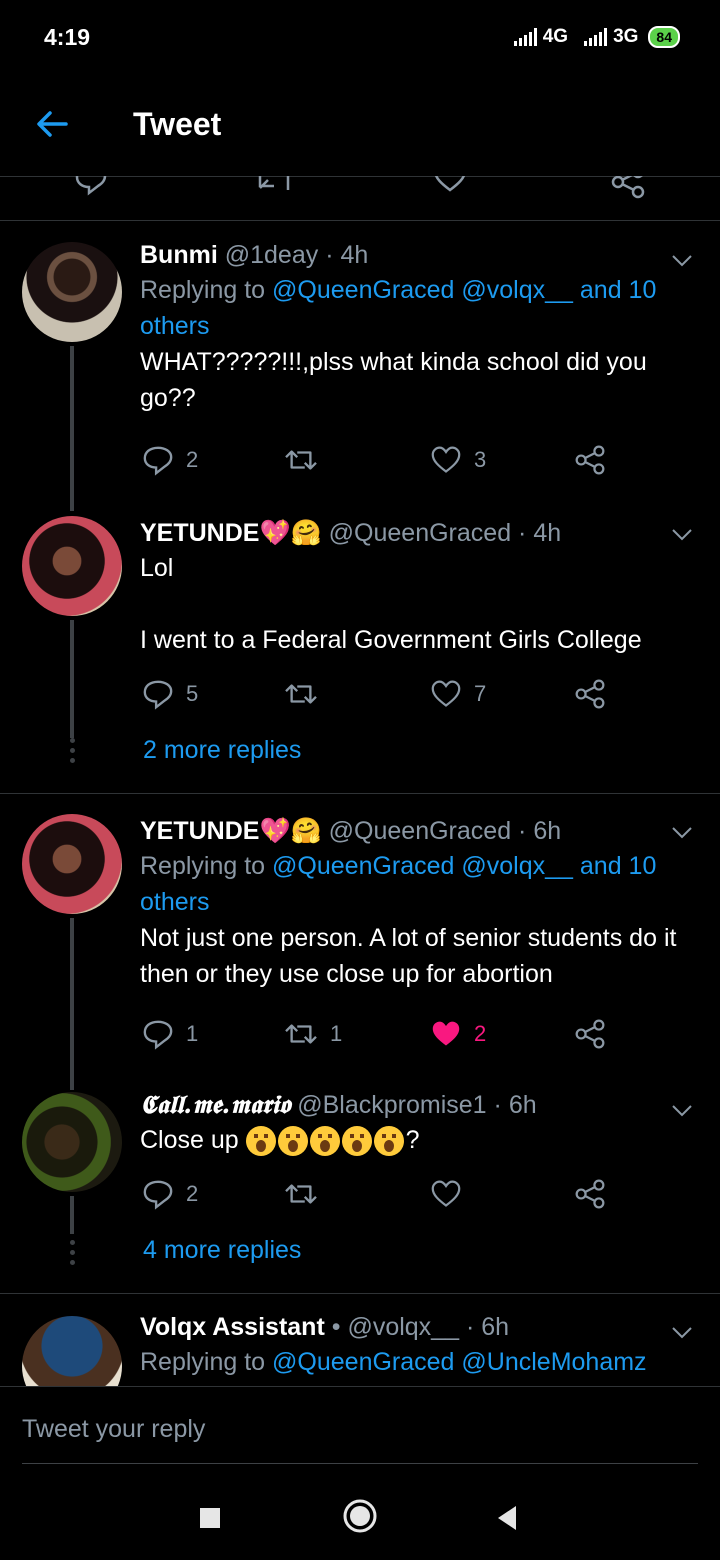 This screenshot has height=1560, width=720. What do you see at coordinates (179, 255) in the screenshot?
I see `display-name: Bunmi` at bounding box center [179, 255].